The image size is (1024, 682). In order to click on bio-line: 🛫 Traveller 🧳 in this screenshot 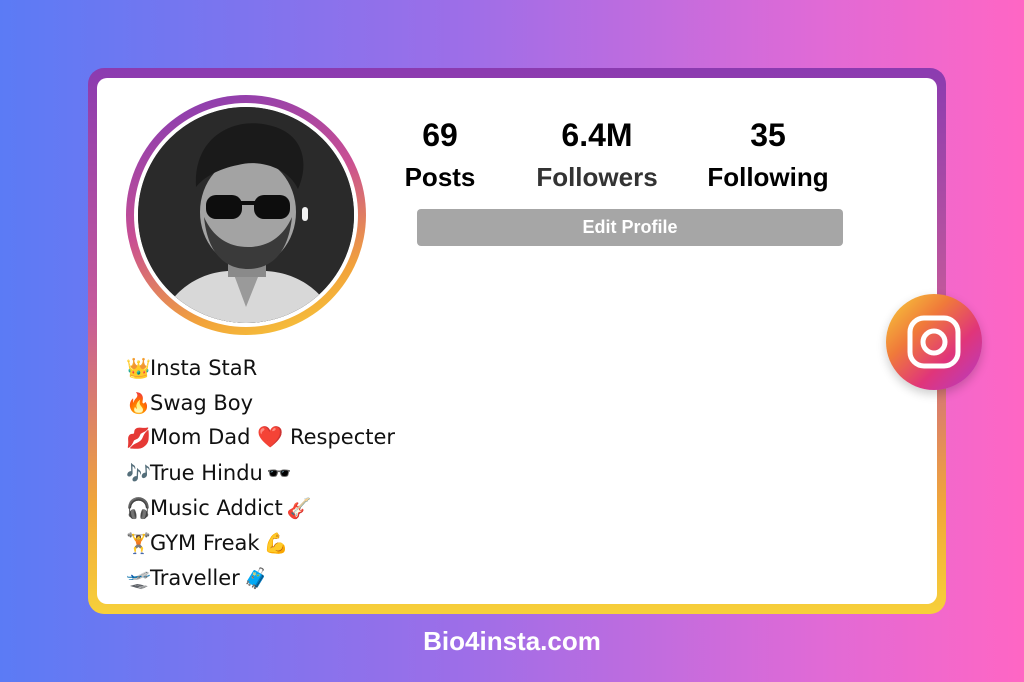, I will do `click(260, 577)`.